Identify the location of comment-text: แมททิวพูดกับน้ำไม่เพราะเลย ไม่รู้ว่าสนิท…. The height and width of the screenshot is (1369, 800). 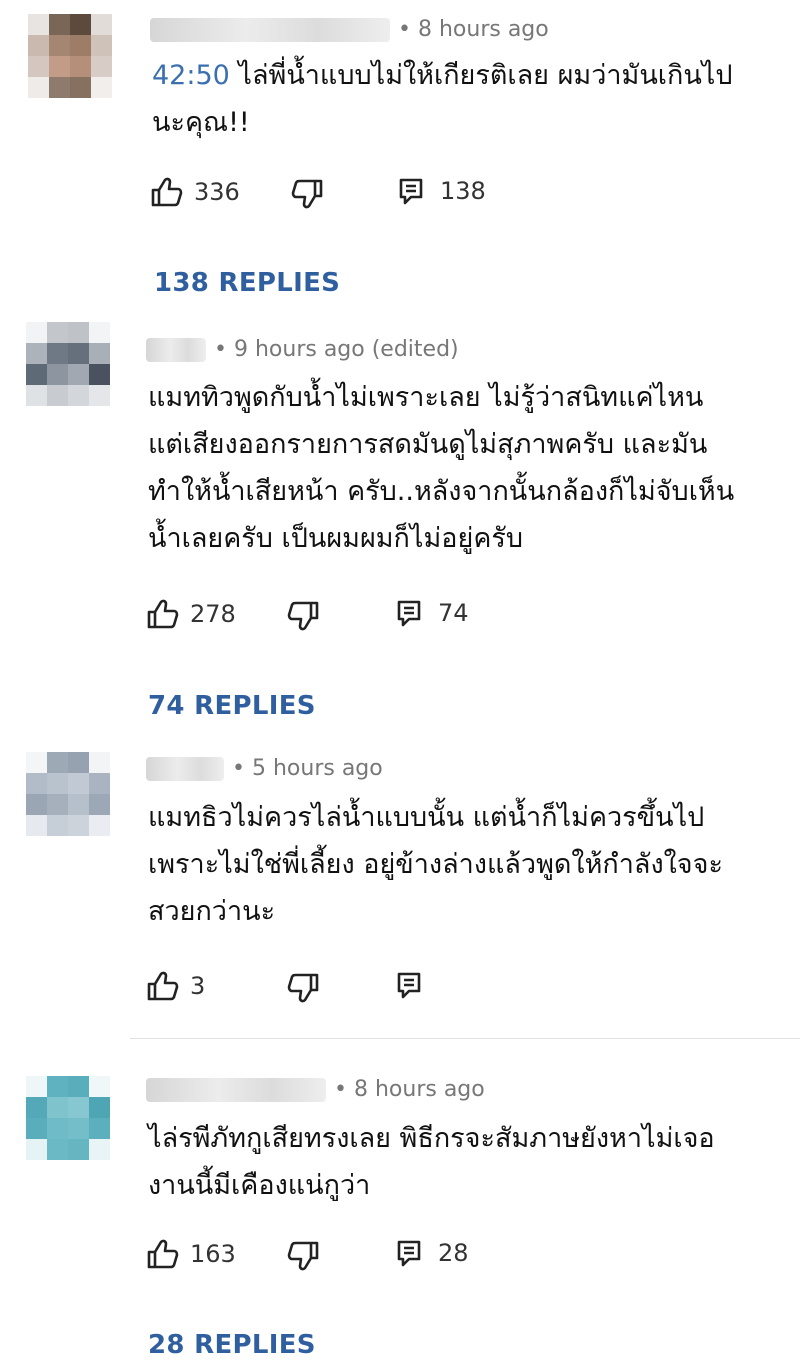
(441, 468).